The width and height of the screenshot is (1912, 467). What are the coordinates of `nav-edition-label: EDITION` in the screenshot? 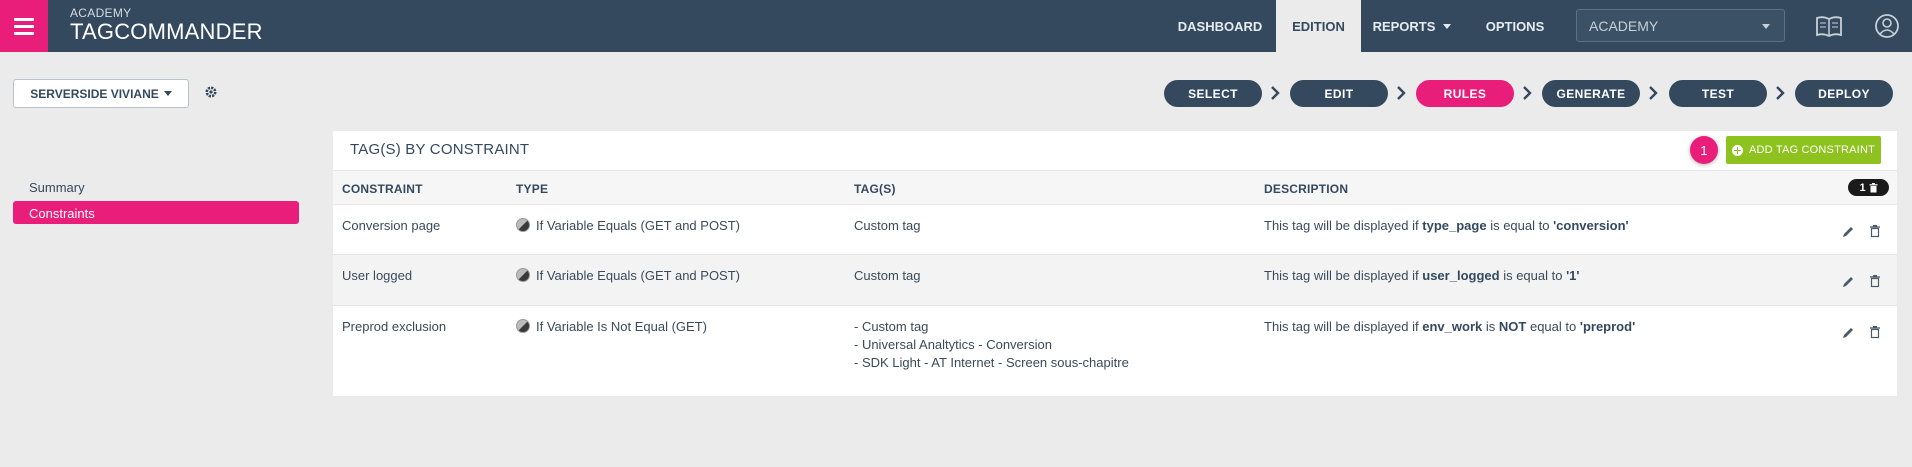 It's located at (1318, 26).